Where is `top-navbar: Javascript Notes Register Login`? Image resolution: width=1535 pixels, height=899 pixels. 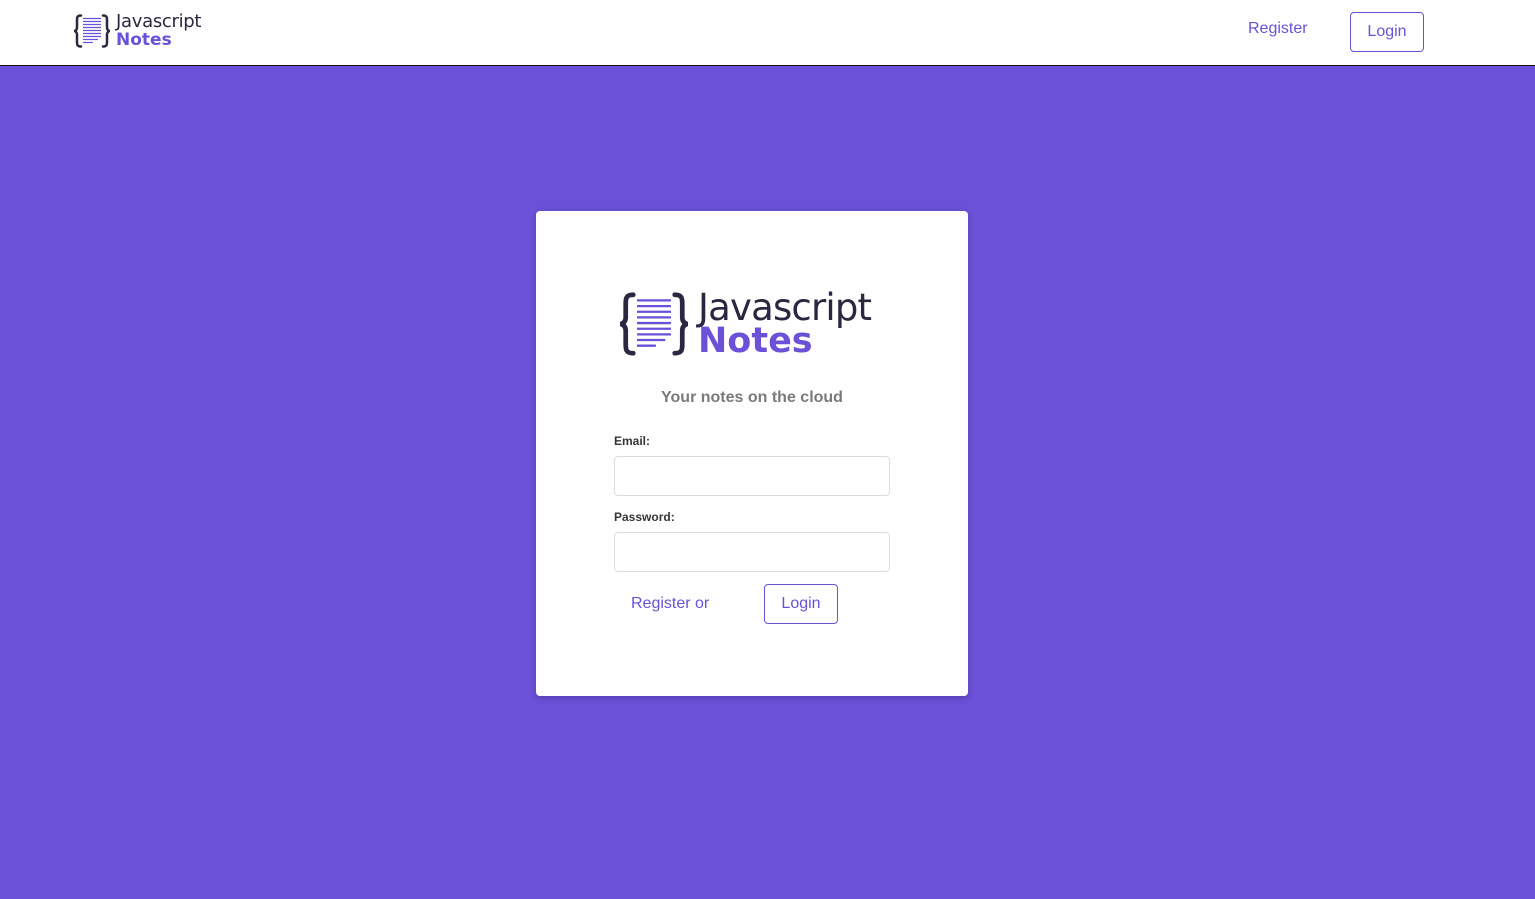
top-navbar: Javascript Notes Register Login is located at coordinates (767, 33).